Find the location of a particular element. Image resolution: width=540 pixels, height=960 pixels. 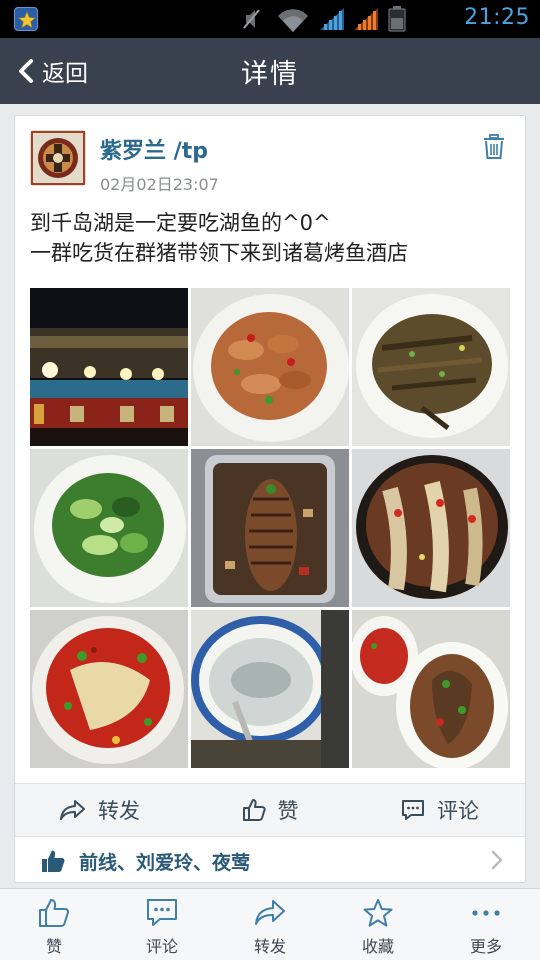

comment-label: 评论 is located at coordinates (458, 811).